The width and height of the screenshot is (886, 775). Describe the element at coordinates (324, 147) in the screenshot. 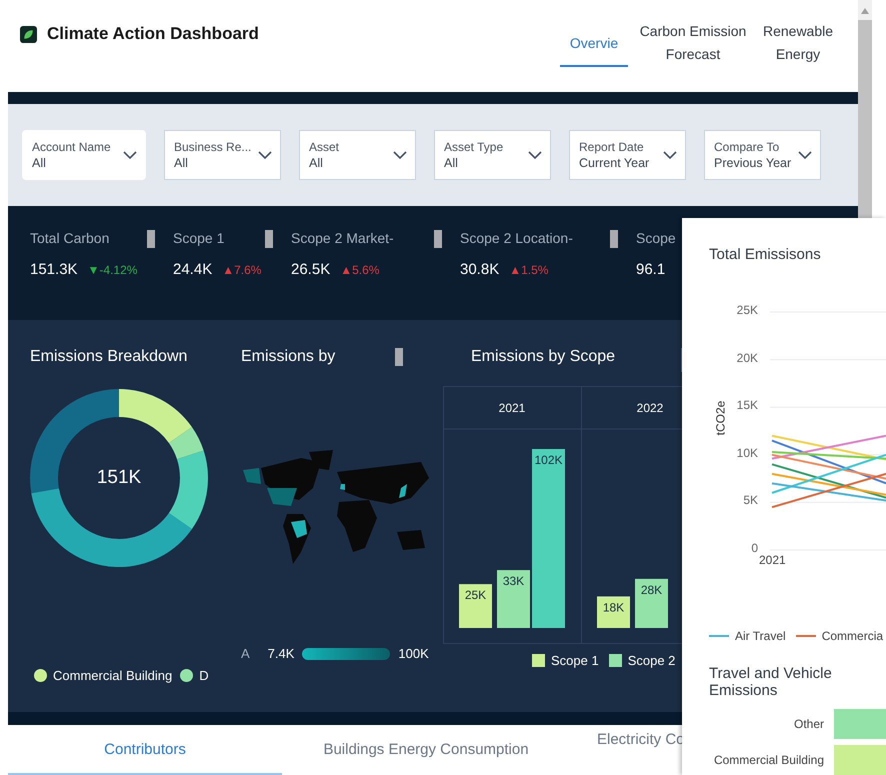

I see `filter-label: Asset` at that location.